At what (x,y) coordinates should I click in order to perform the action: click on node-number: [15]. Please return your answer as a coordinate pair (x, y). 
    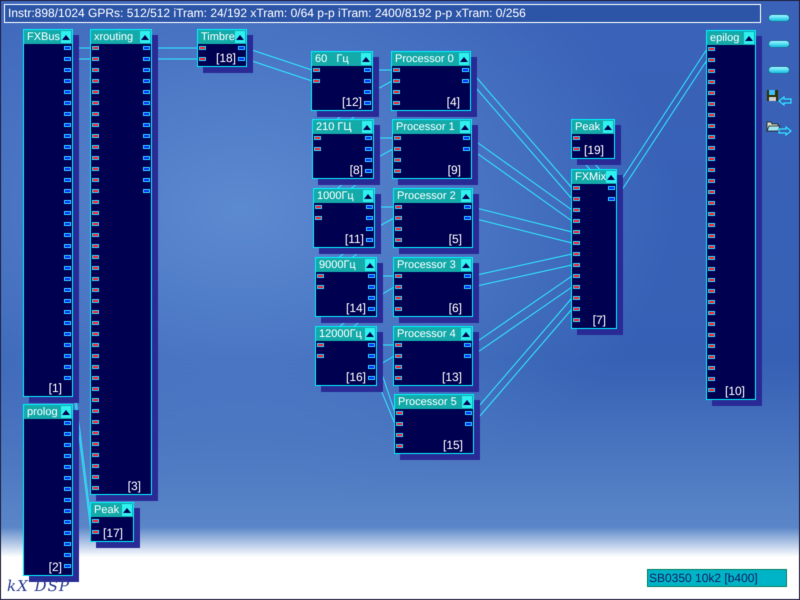
    Looking at the image, I should click on (452, 445).